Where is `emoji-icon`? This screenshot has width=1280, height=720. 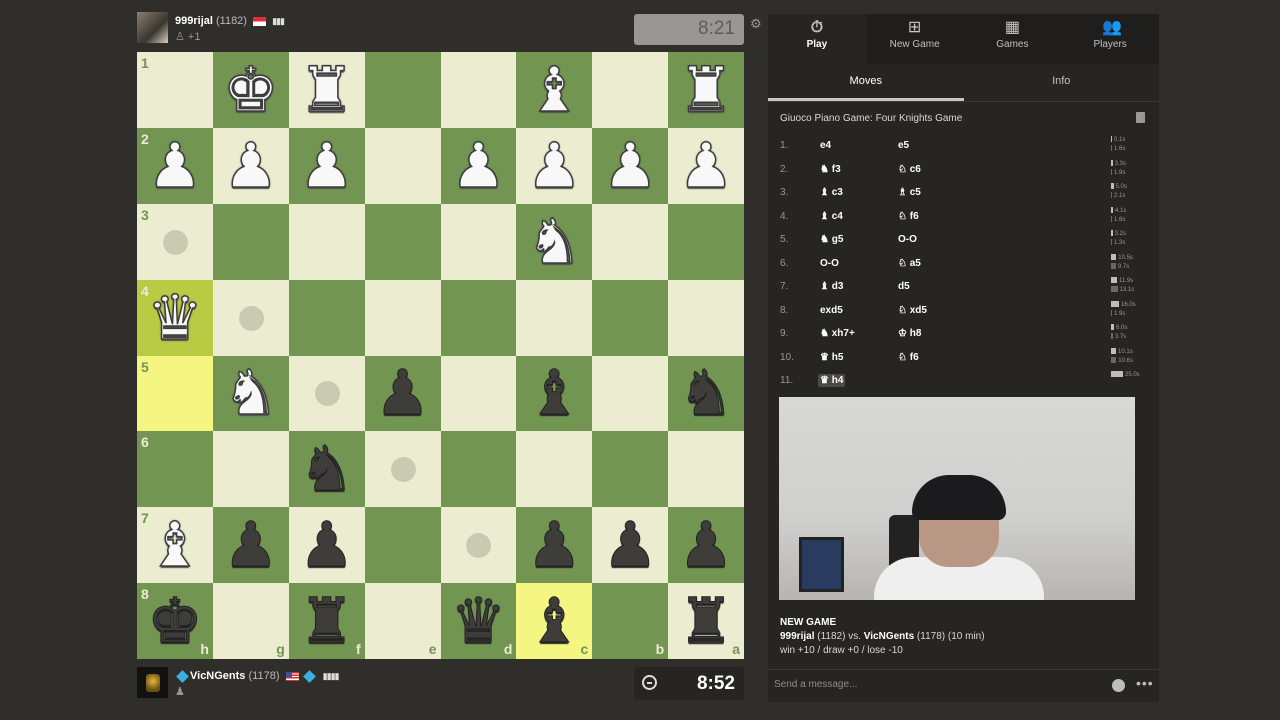 emoji-icon is located at coordinates (1118, 685).